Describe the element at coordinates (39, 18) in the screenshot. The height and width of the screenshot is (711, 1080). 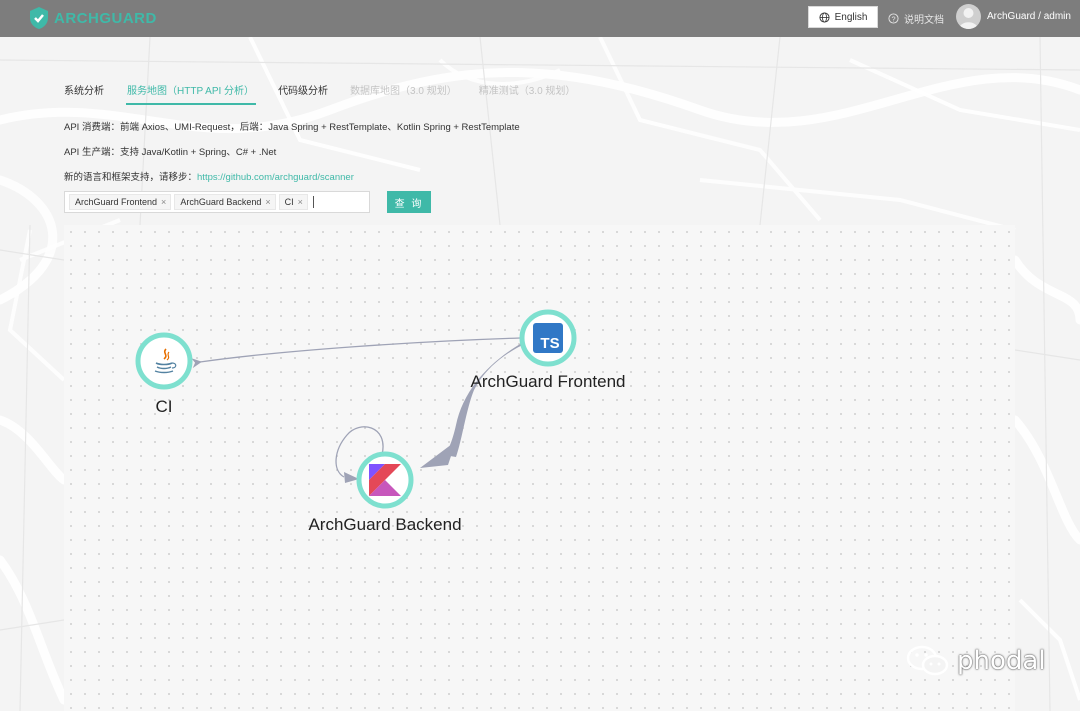
I see `shield-logo-icon` at that location.